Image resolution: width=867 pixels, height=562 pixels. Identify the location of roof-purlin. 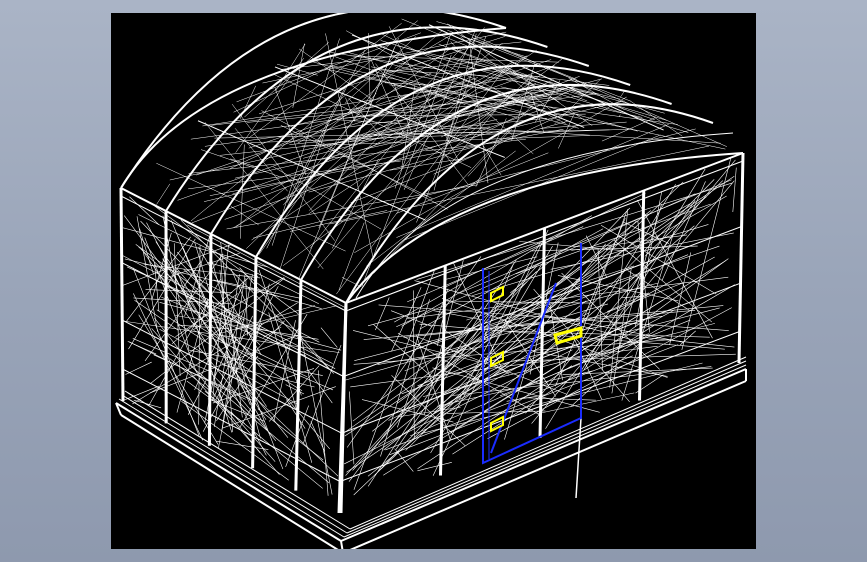
(311, 170).